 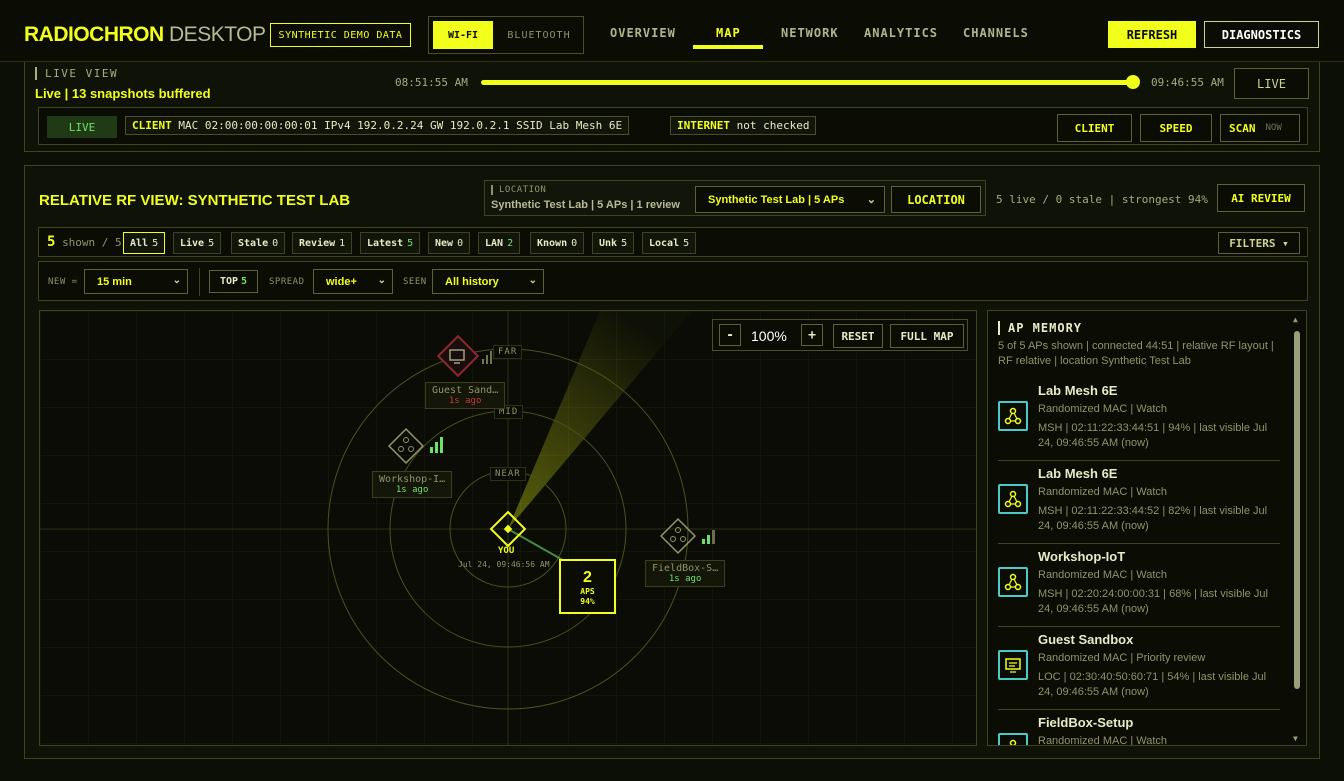 What do you see at coordinates (508, 474) in the screenshot?
I see `ring-label-near: NEAR` at bounding box center [508, 474].